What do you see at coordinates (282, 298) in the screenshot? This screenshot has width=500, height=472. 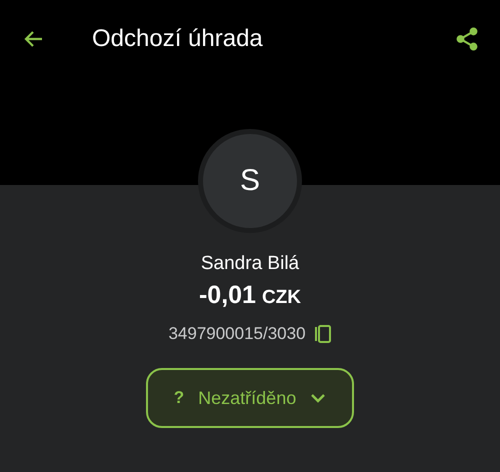 I see `currency: CZK` at bounding box center [282, 298].